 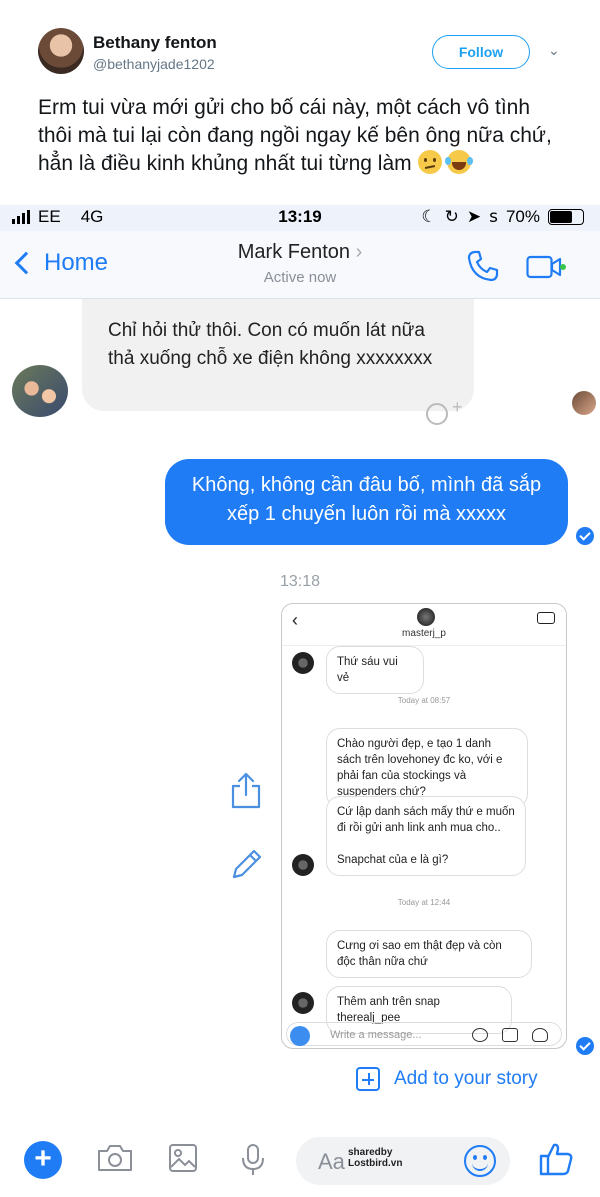 I want to click on dm-timestamp: Today at 12:44, so click(x=424, y=902).